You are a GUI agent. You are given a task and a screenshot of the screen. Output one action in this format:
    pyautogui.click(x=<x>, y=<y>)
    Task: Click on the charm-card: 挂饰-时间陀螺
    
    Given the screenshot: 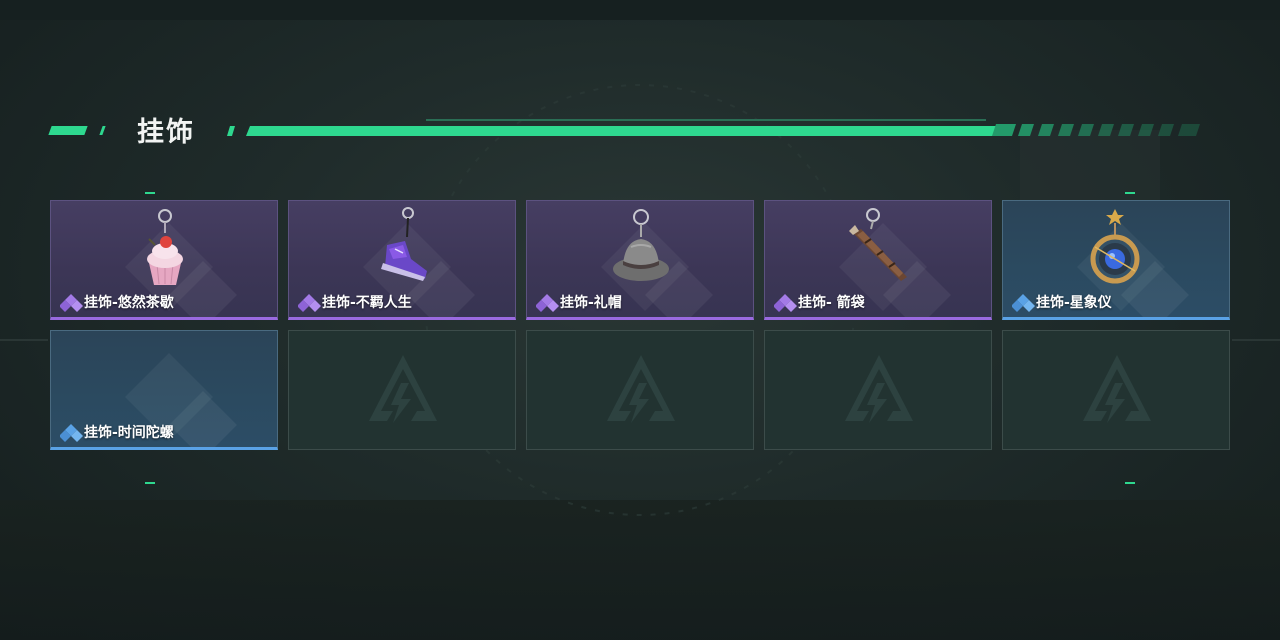 What is the action you would take?
    pyautogui.click(x=164, y=390)
    